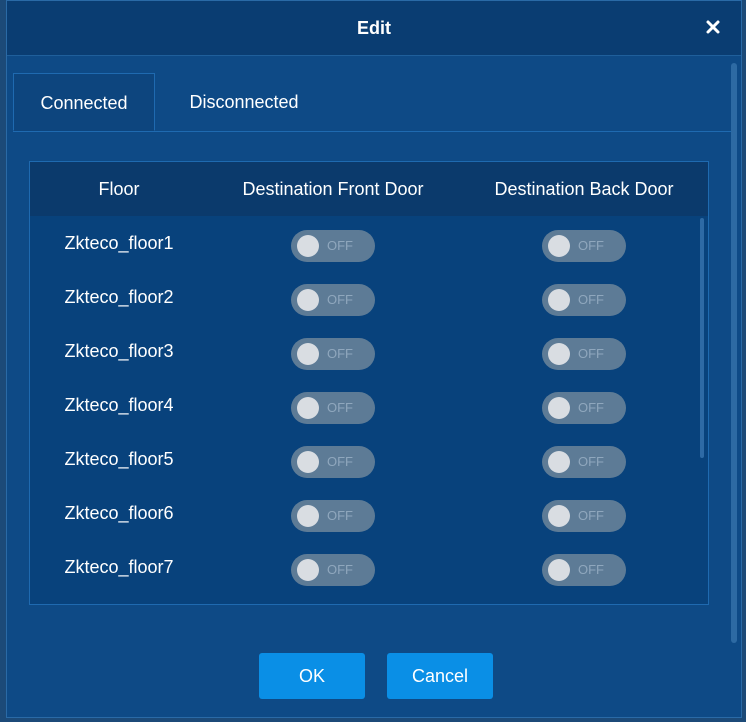  Describe the element at coordinates (333, 189) in the screenshot. I see `column-header-front-door: Destination Front Door` at that location.